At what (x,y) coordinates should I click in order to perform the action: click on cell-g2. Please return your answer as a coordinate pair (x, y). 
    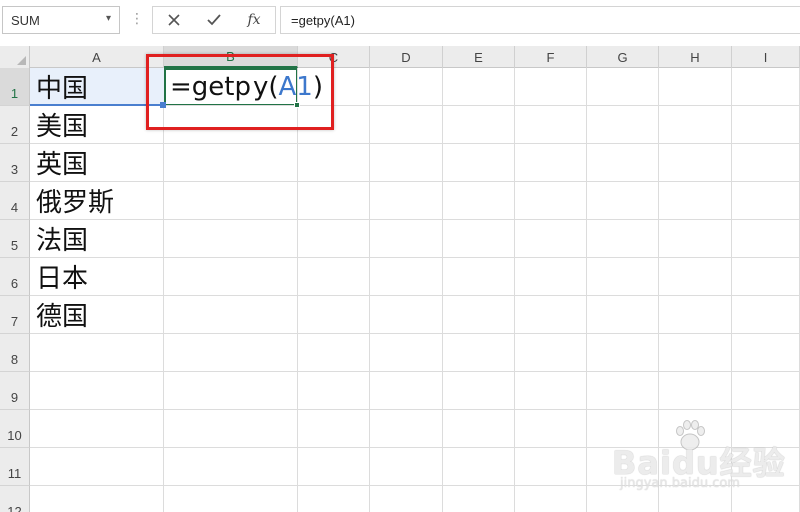
    Looking at the image, I should click on (623, 125).